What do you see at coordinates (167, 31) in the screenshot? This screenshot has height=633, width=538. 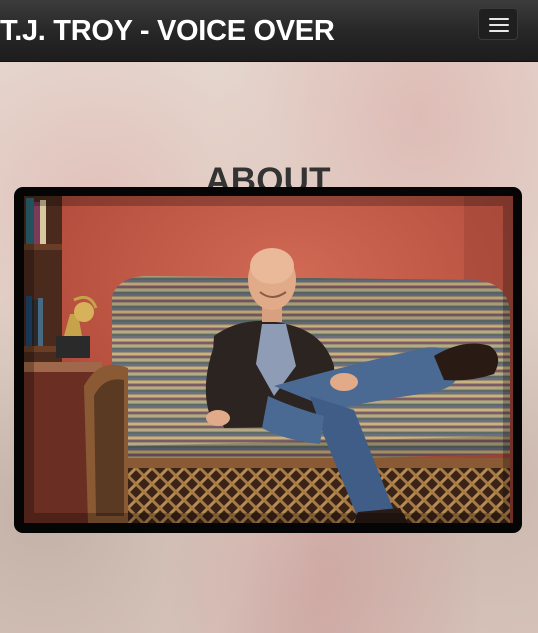 I see `site-brand-link: T.J. TROY - VOICE OVER` at bounding box center [167, 31].